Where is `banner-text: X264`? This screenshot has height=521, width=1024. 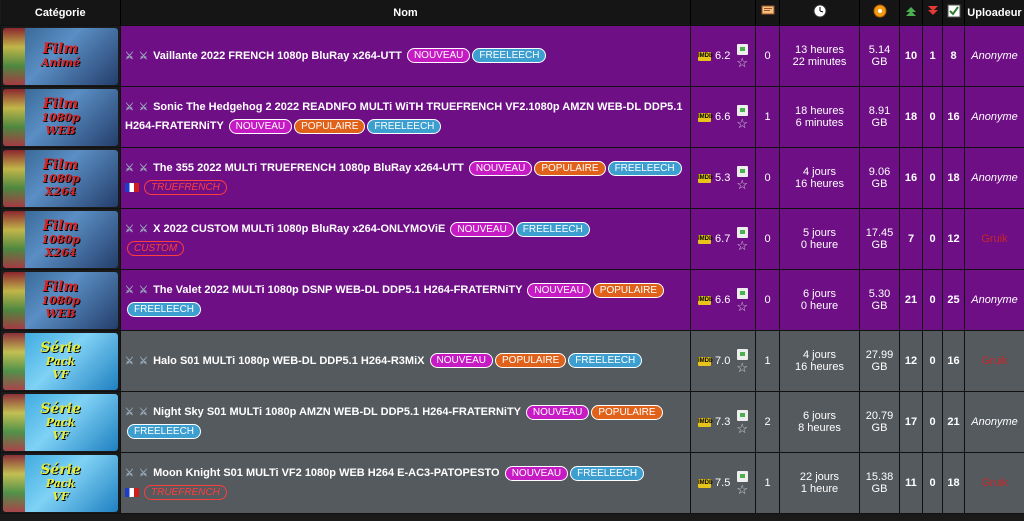 banner-text: X264 is located at coordinates (60, 252).